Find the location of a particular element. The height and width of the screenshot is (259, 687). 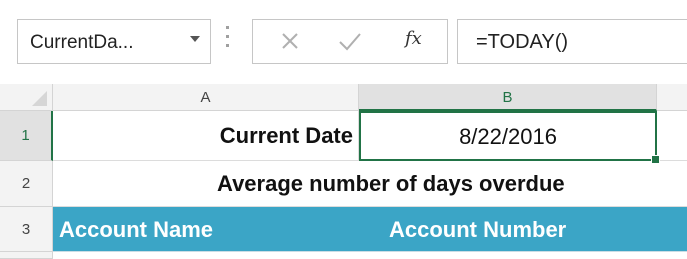

fill-handle is located at coordinates (655, 159).